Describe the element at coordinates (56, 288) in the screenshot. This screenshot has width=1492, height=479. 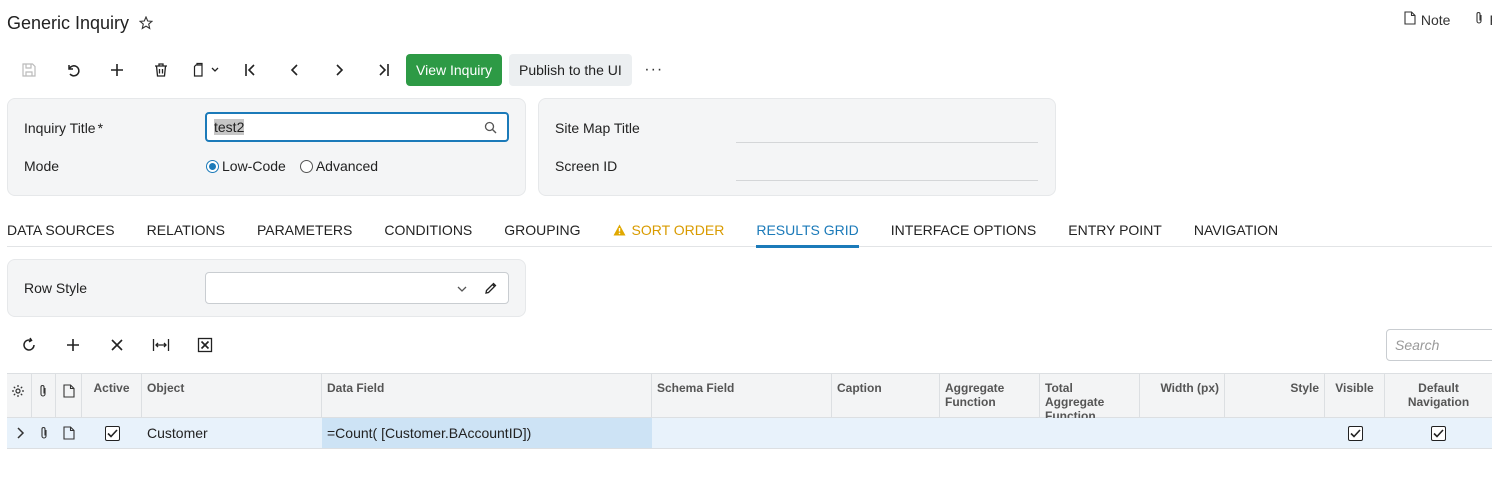
I see `row-style-label: Row Style` at that location.